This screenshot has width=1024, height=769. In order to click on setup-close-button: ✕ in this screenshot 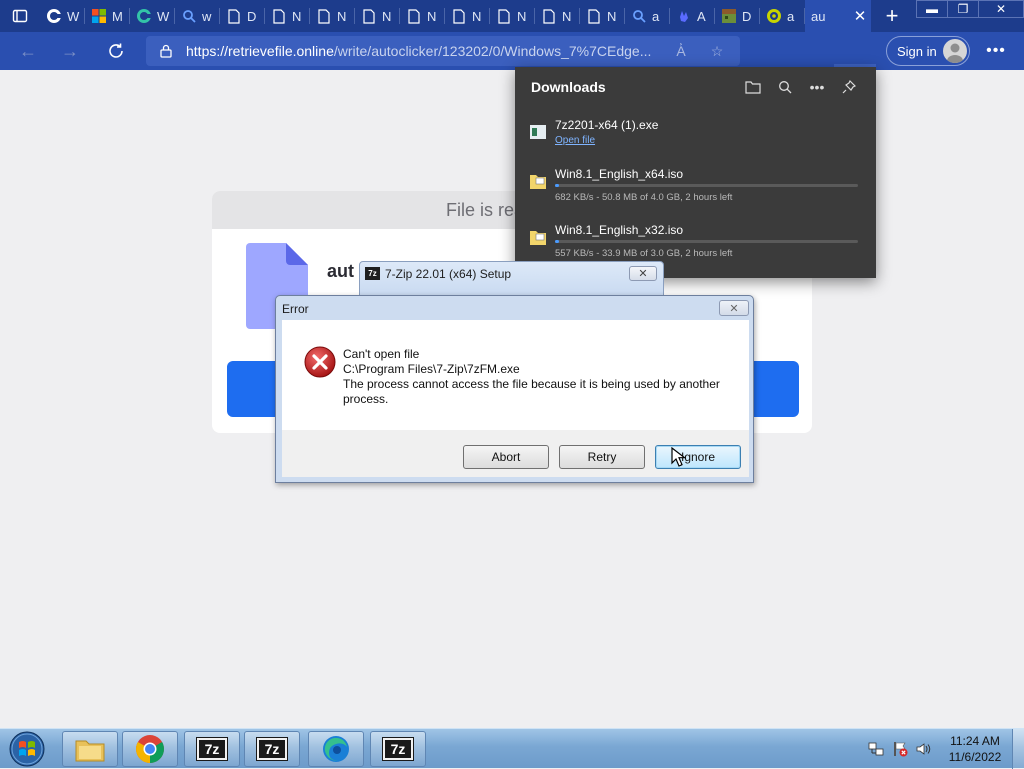, I will do `click(643, 273)`.